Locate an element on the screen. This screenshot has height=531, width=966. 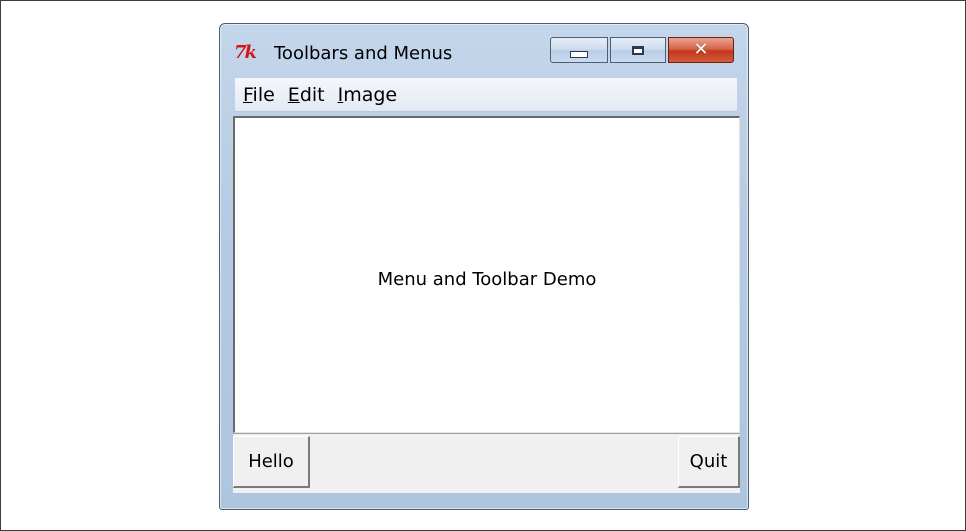
menu-edit-mnemonic: E is located at coordinates (293, 94).